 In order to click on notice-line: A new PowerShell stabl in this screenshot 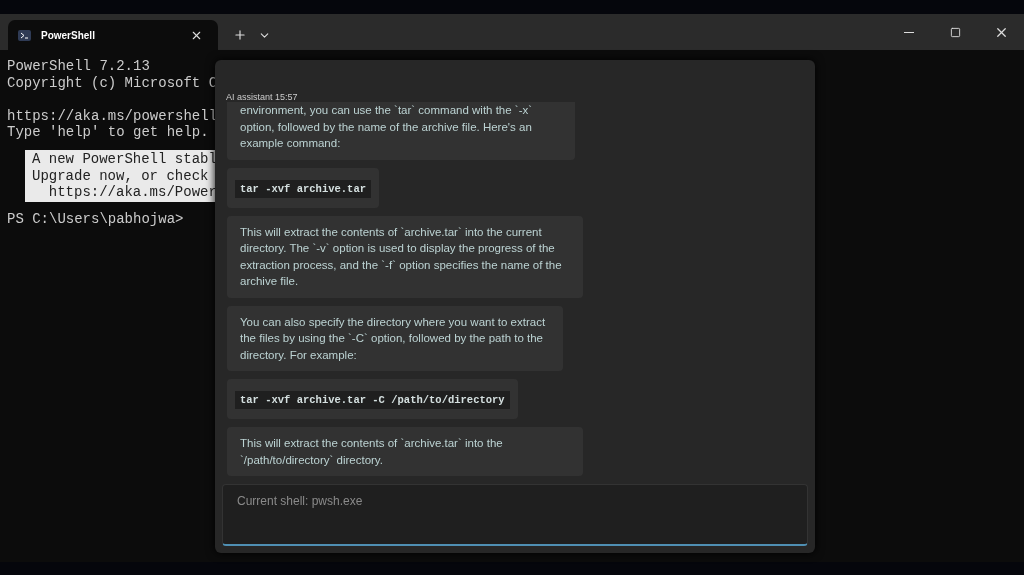, I will do `click(124, 159)`.